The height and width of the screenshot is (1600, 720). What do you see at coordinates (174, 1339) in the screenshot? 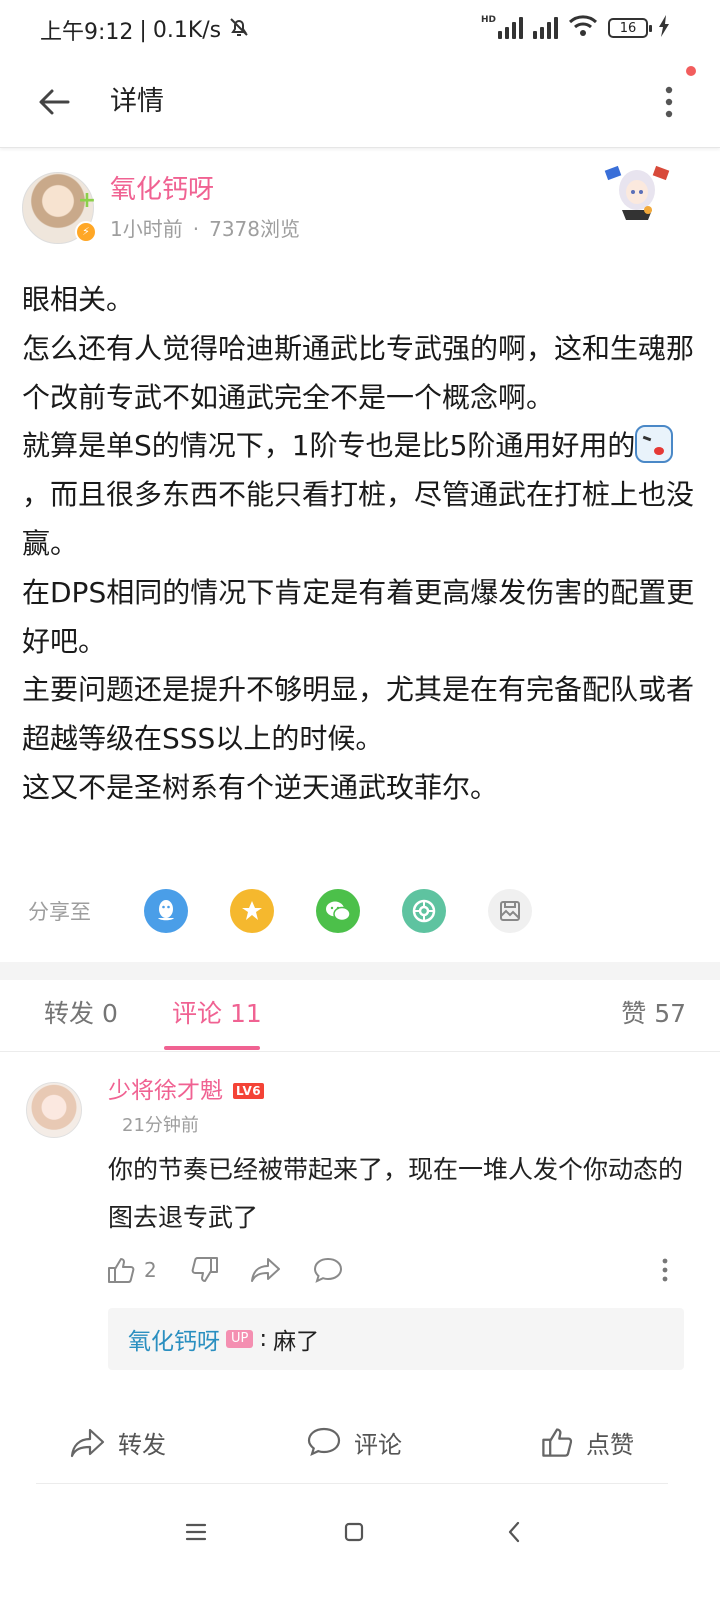
I see `reply-author: 氧化钙呀` at bounding box center [174, 1339].